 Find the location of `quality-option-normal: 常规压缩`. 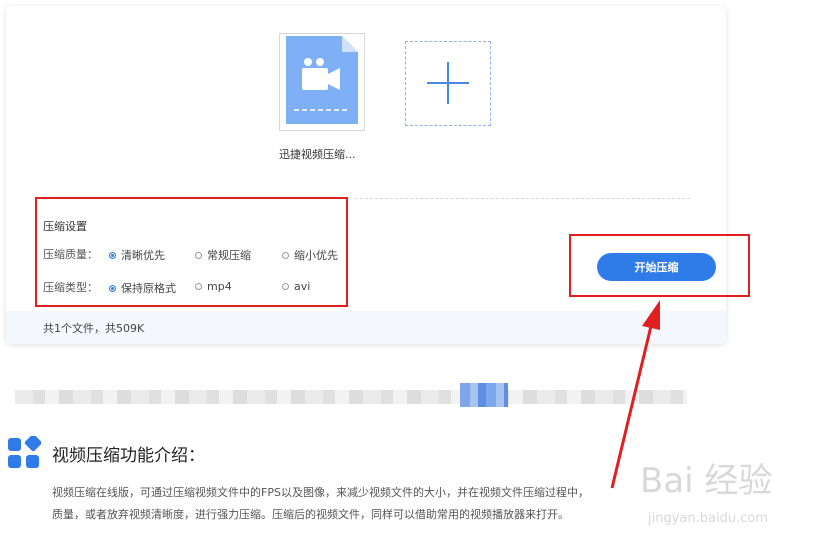

quality-option-normal: 常规压缩 is located at coordinates (223, 255).